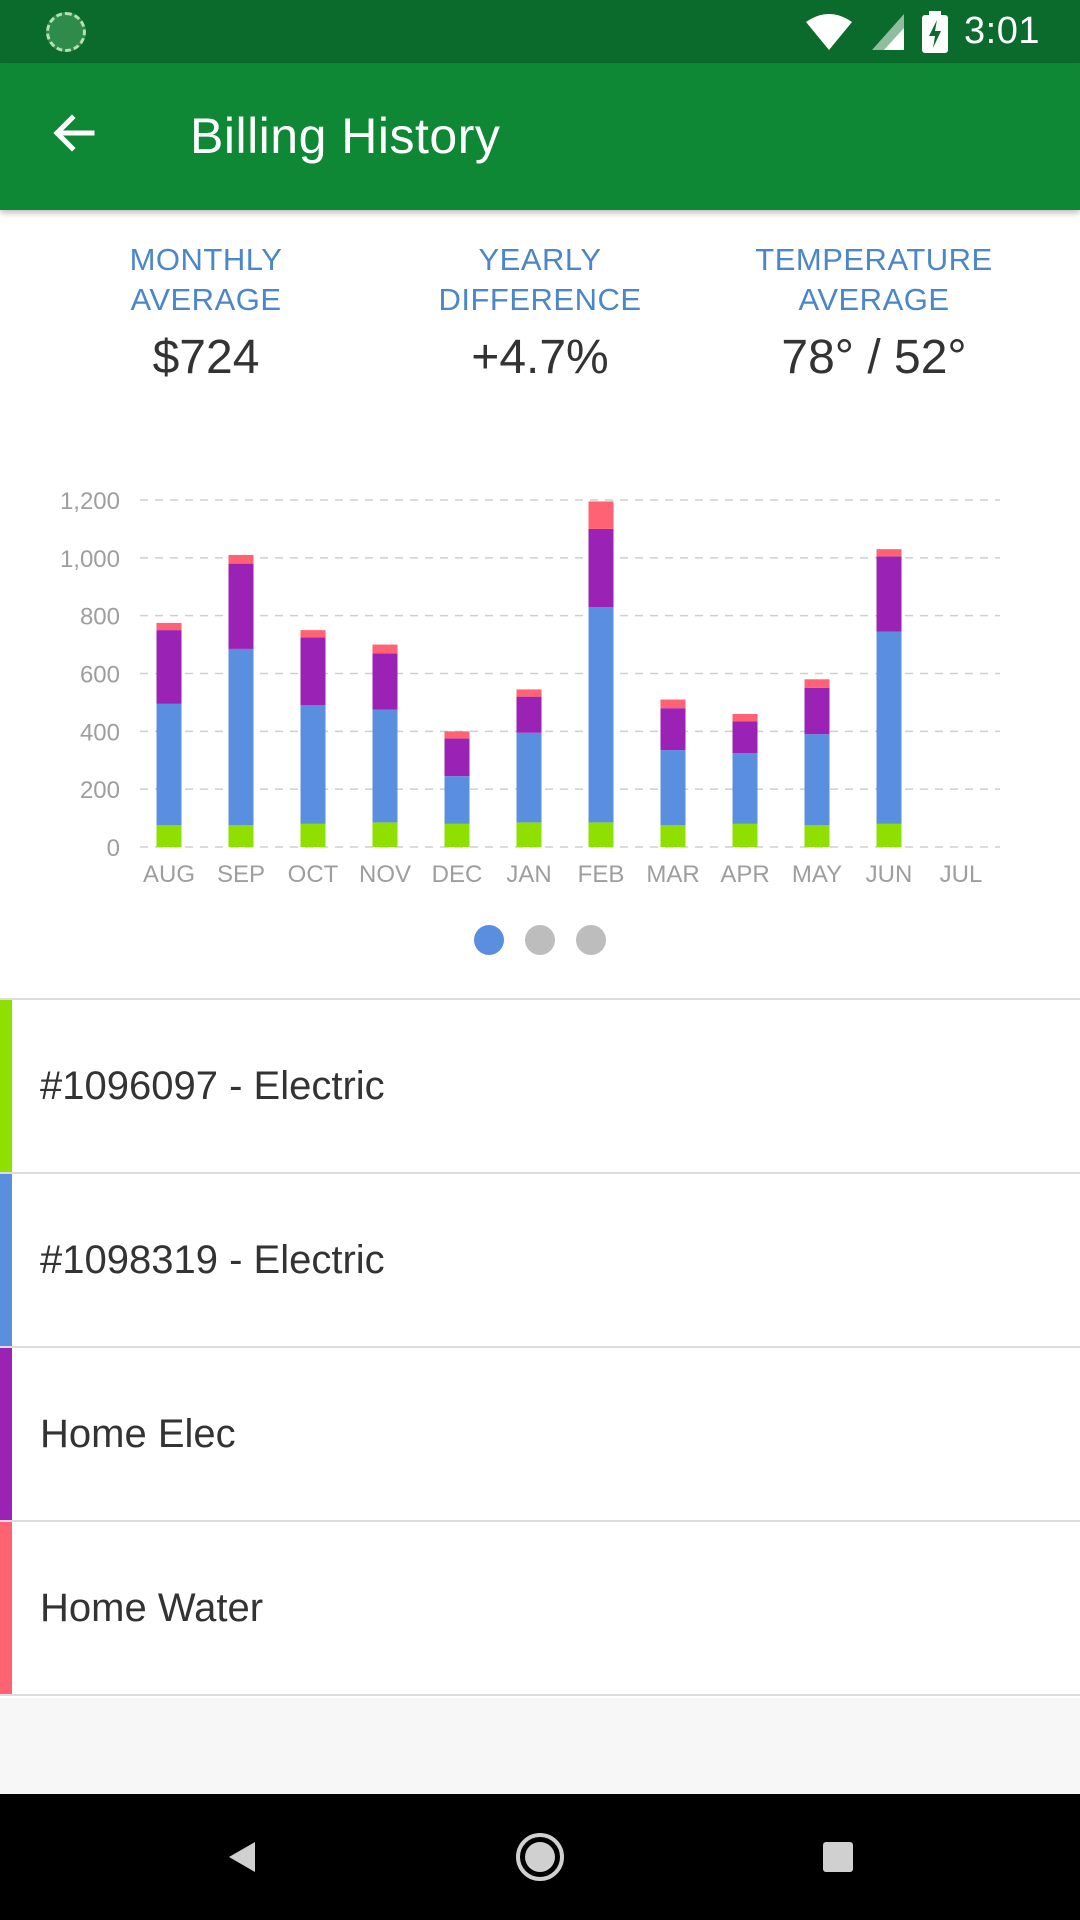 The image size is (1080, 1920). I want to click on signal-icon, so click(888, 31).